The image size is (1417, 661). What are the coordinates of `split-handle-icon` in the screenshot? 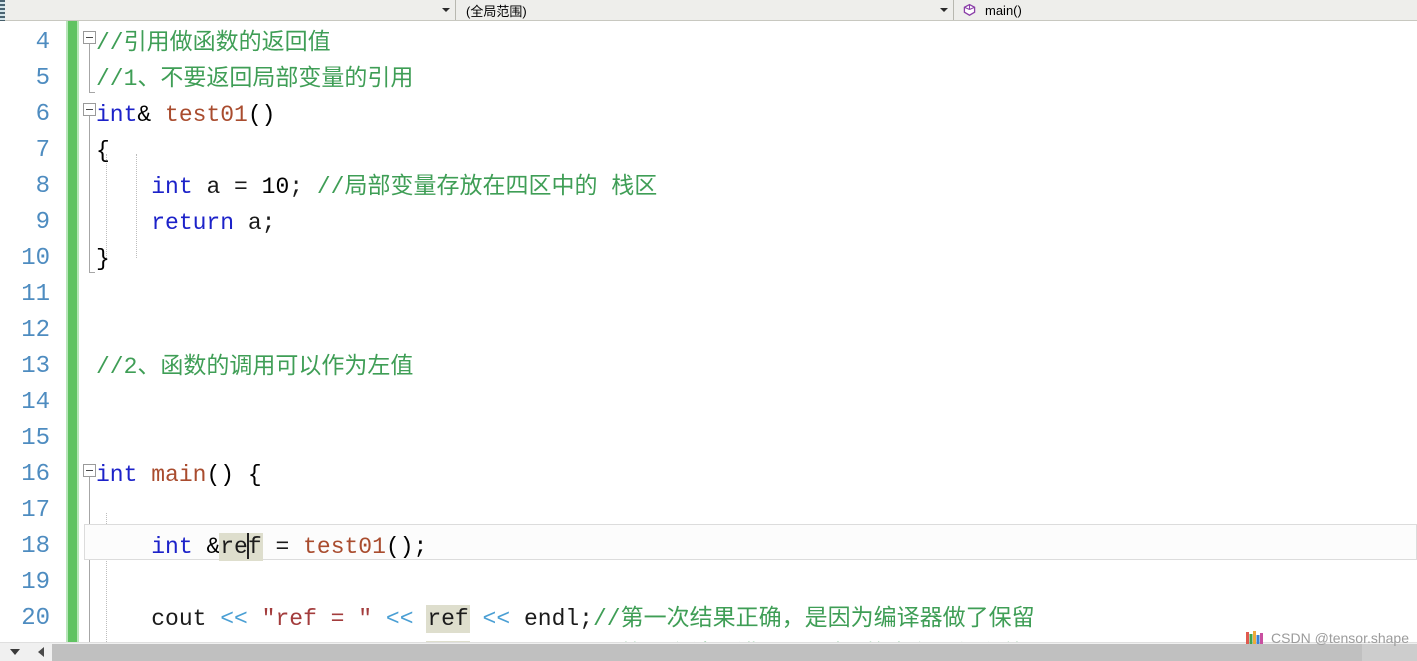 It's located at (2, 10).